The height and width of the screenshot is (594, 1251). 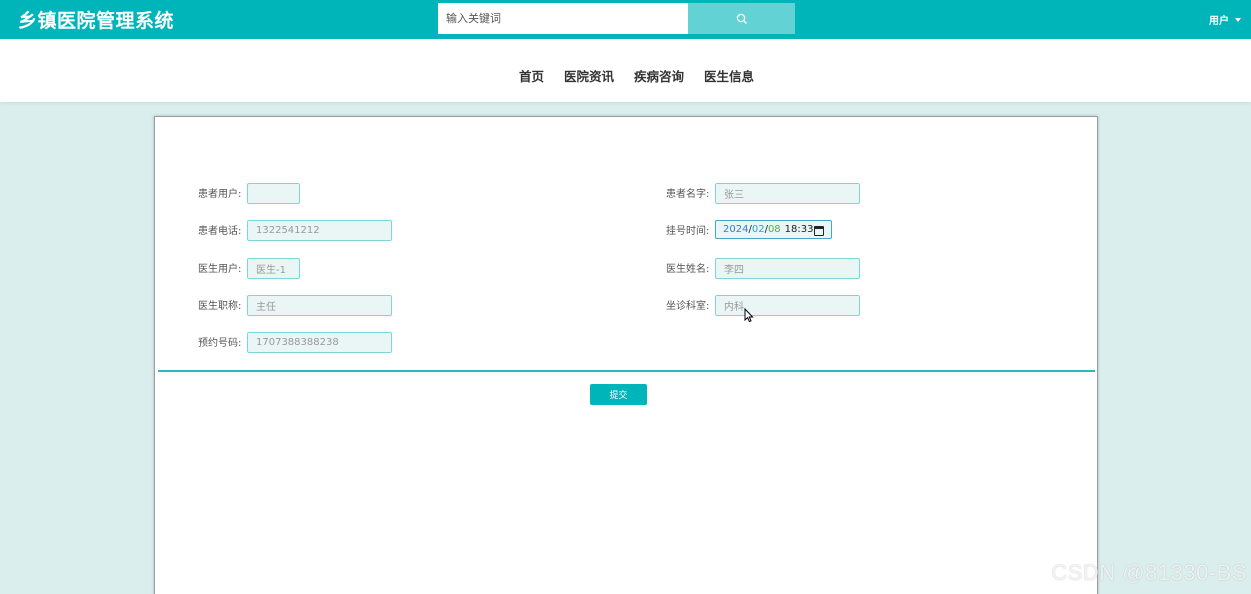 I want to click on top-bar: 乡镇医院管理系统 用户, so click(x=625, y=19).